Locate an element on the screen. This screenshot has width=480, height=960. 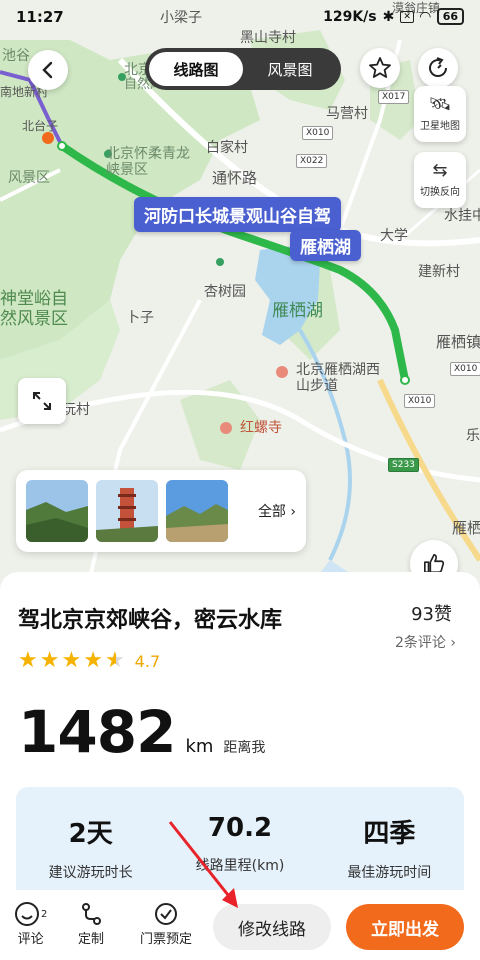
distance-unit: km is located at coordinates (199, 746).